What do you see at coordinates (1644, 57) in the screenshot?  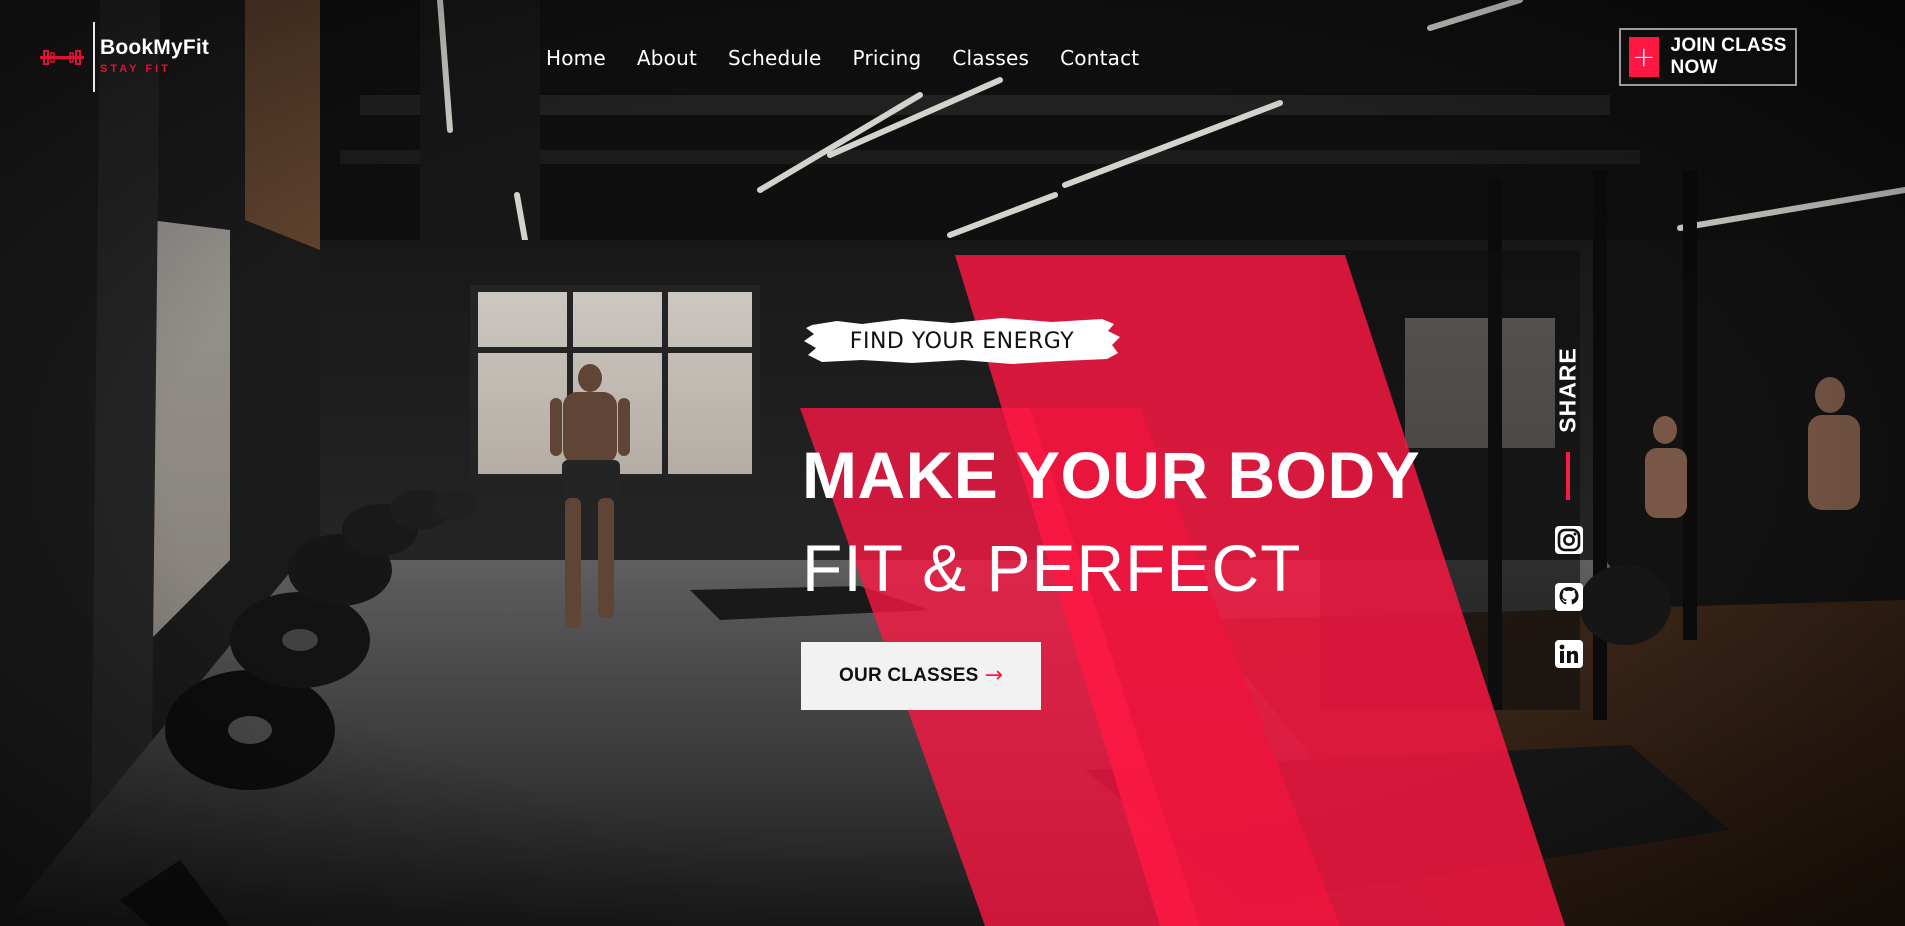 I see `plus-icon: +` at bounding box center [1644, 57].